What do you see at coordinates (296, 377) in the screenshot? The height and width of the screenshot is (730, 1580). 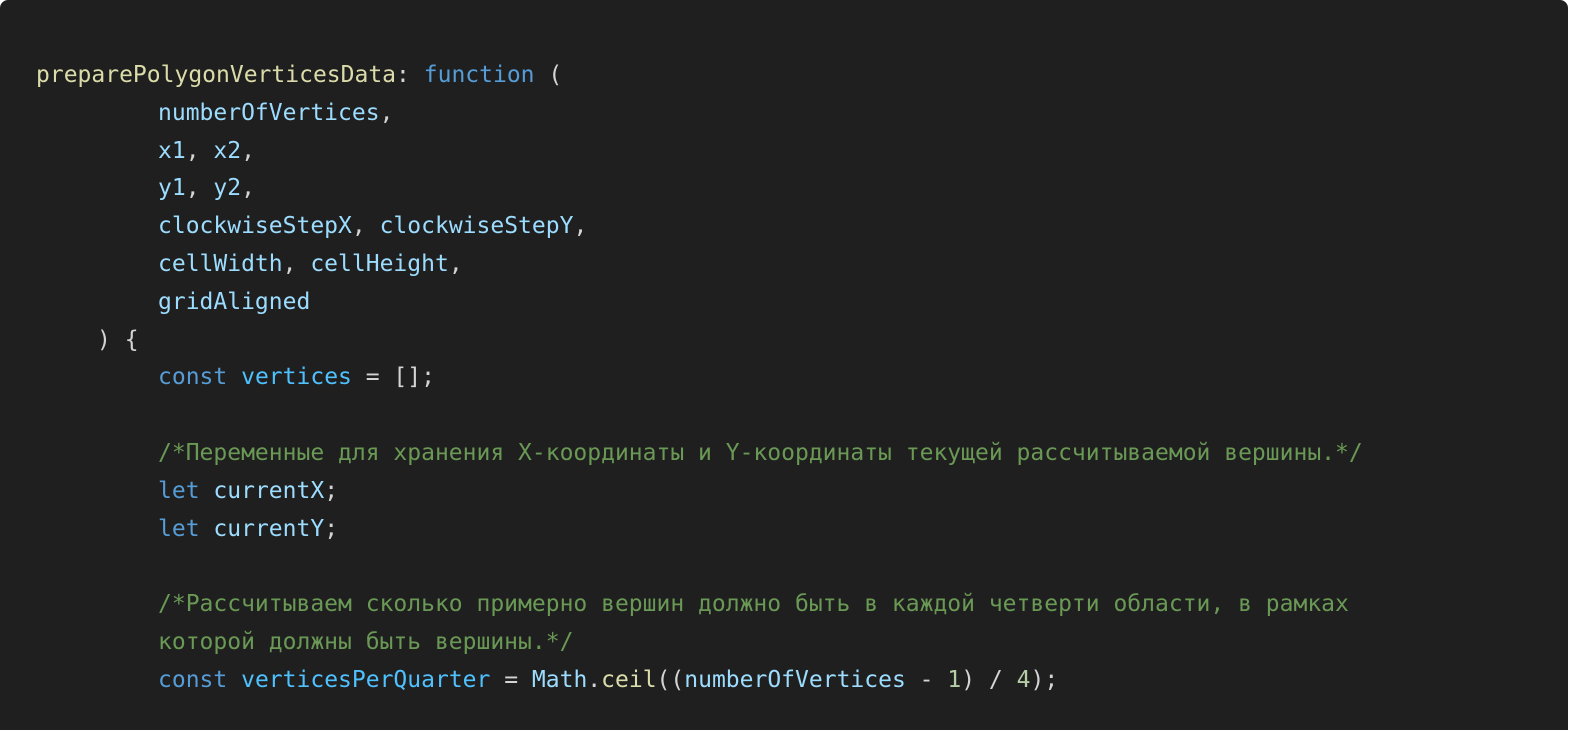 I see `var-vertices: vertices` at bounding box center [296, 377].